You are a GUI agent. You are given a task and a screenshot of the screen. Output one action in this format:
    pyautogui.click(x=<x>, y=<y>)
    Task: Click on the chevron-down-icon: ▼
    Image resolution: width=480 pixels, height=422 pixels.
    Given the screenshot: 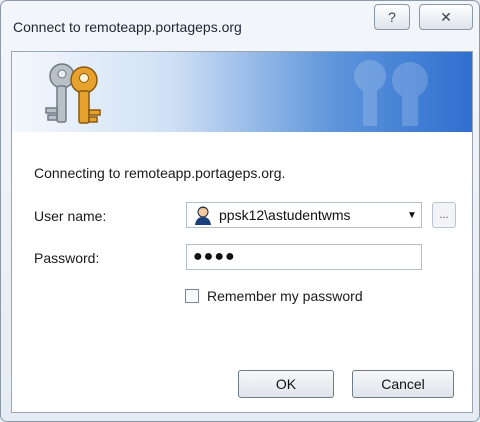 What is the action you would take?
    pyautogui.click(x=412, y=215)
    